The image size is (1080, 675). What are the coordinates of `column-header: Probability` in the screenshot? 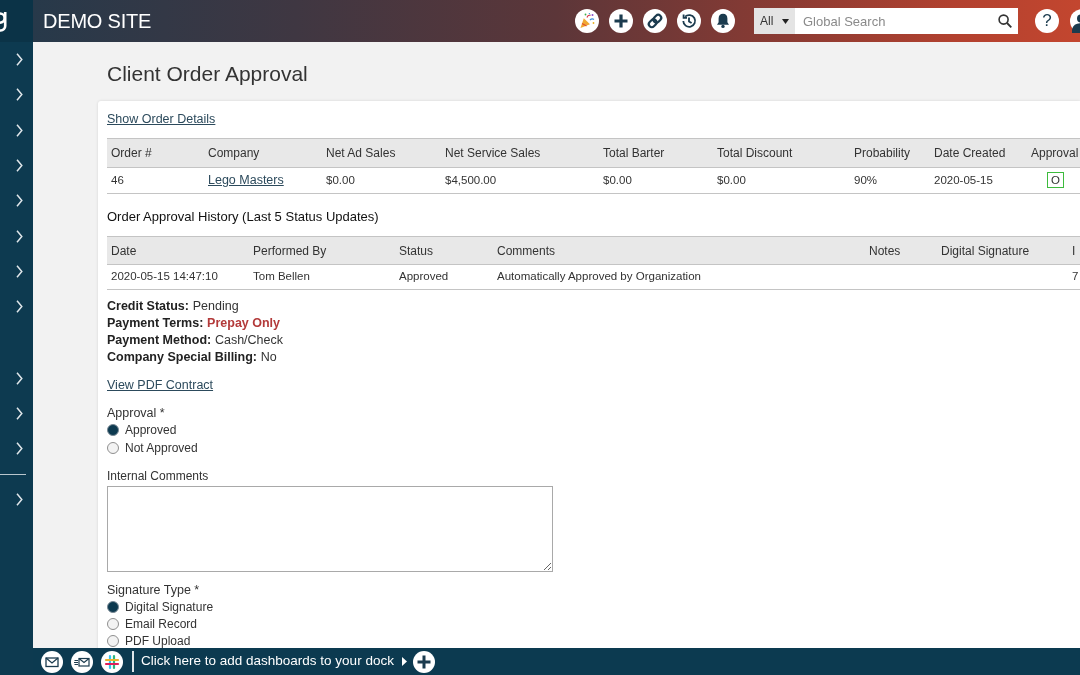 It's located at (890, 153).